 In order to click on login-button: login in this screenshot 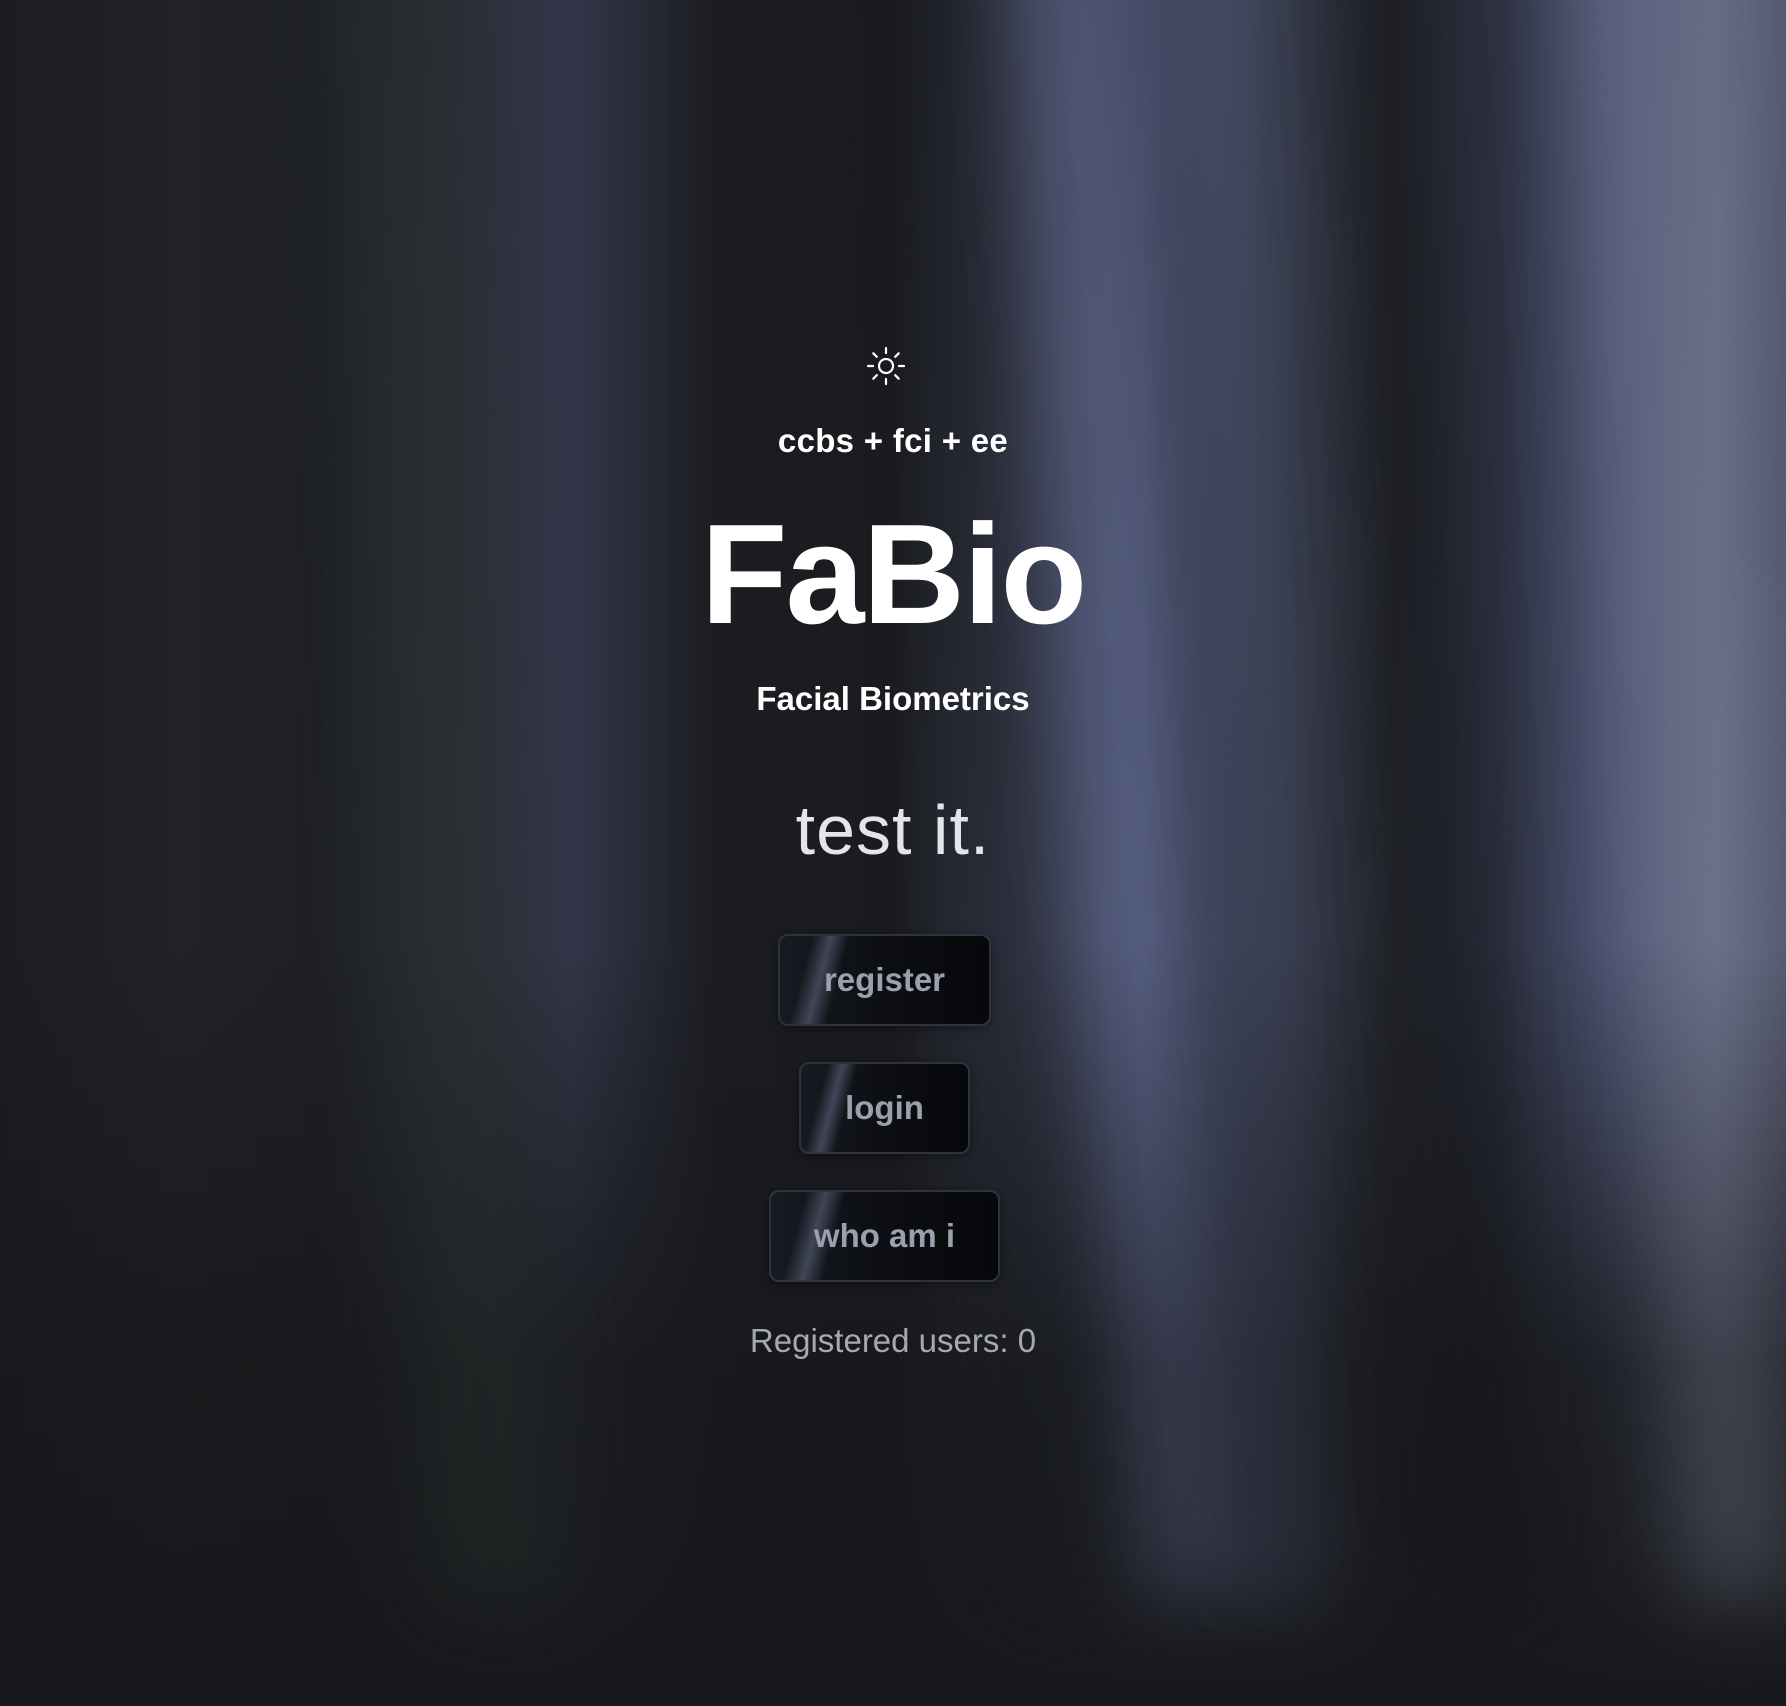, I will do `click(884, 1108)`.